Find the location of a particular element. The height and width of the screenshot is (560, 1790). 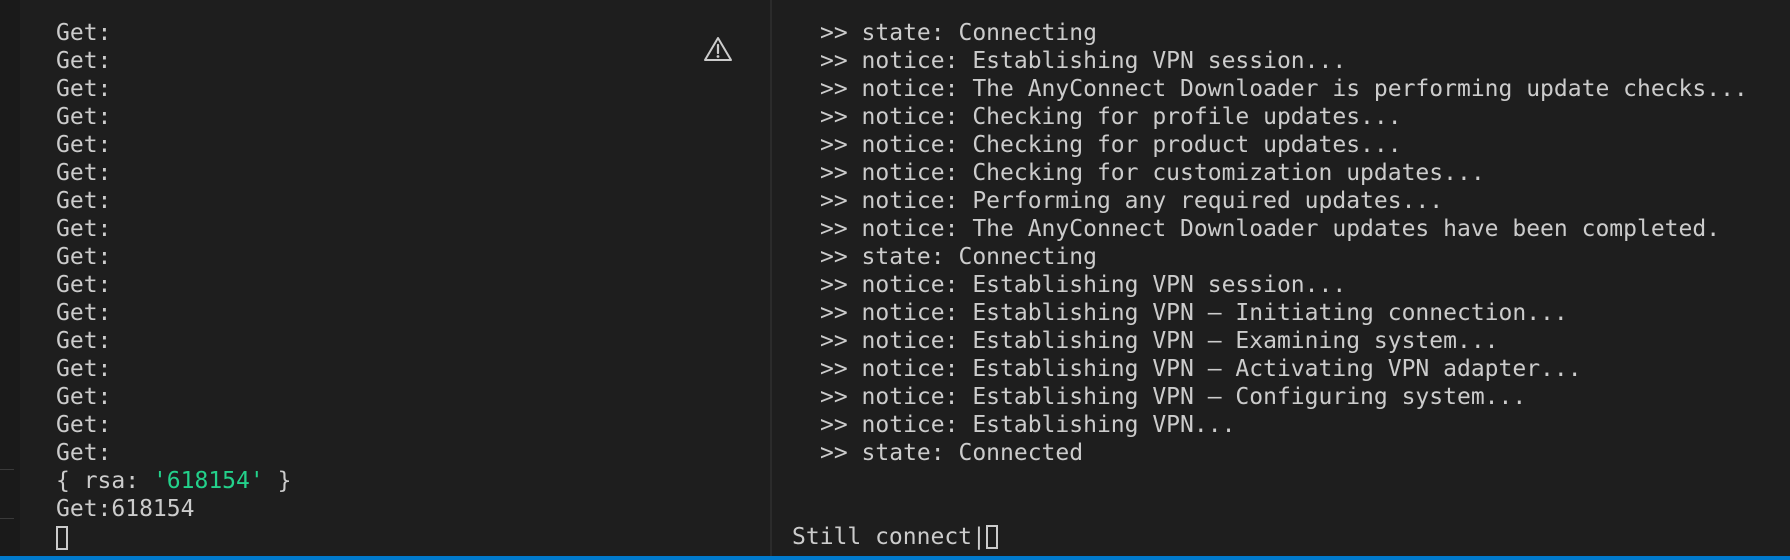

status-bar is located at coordinates (895, 558).